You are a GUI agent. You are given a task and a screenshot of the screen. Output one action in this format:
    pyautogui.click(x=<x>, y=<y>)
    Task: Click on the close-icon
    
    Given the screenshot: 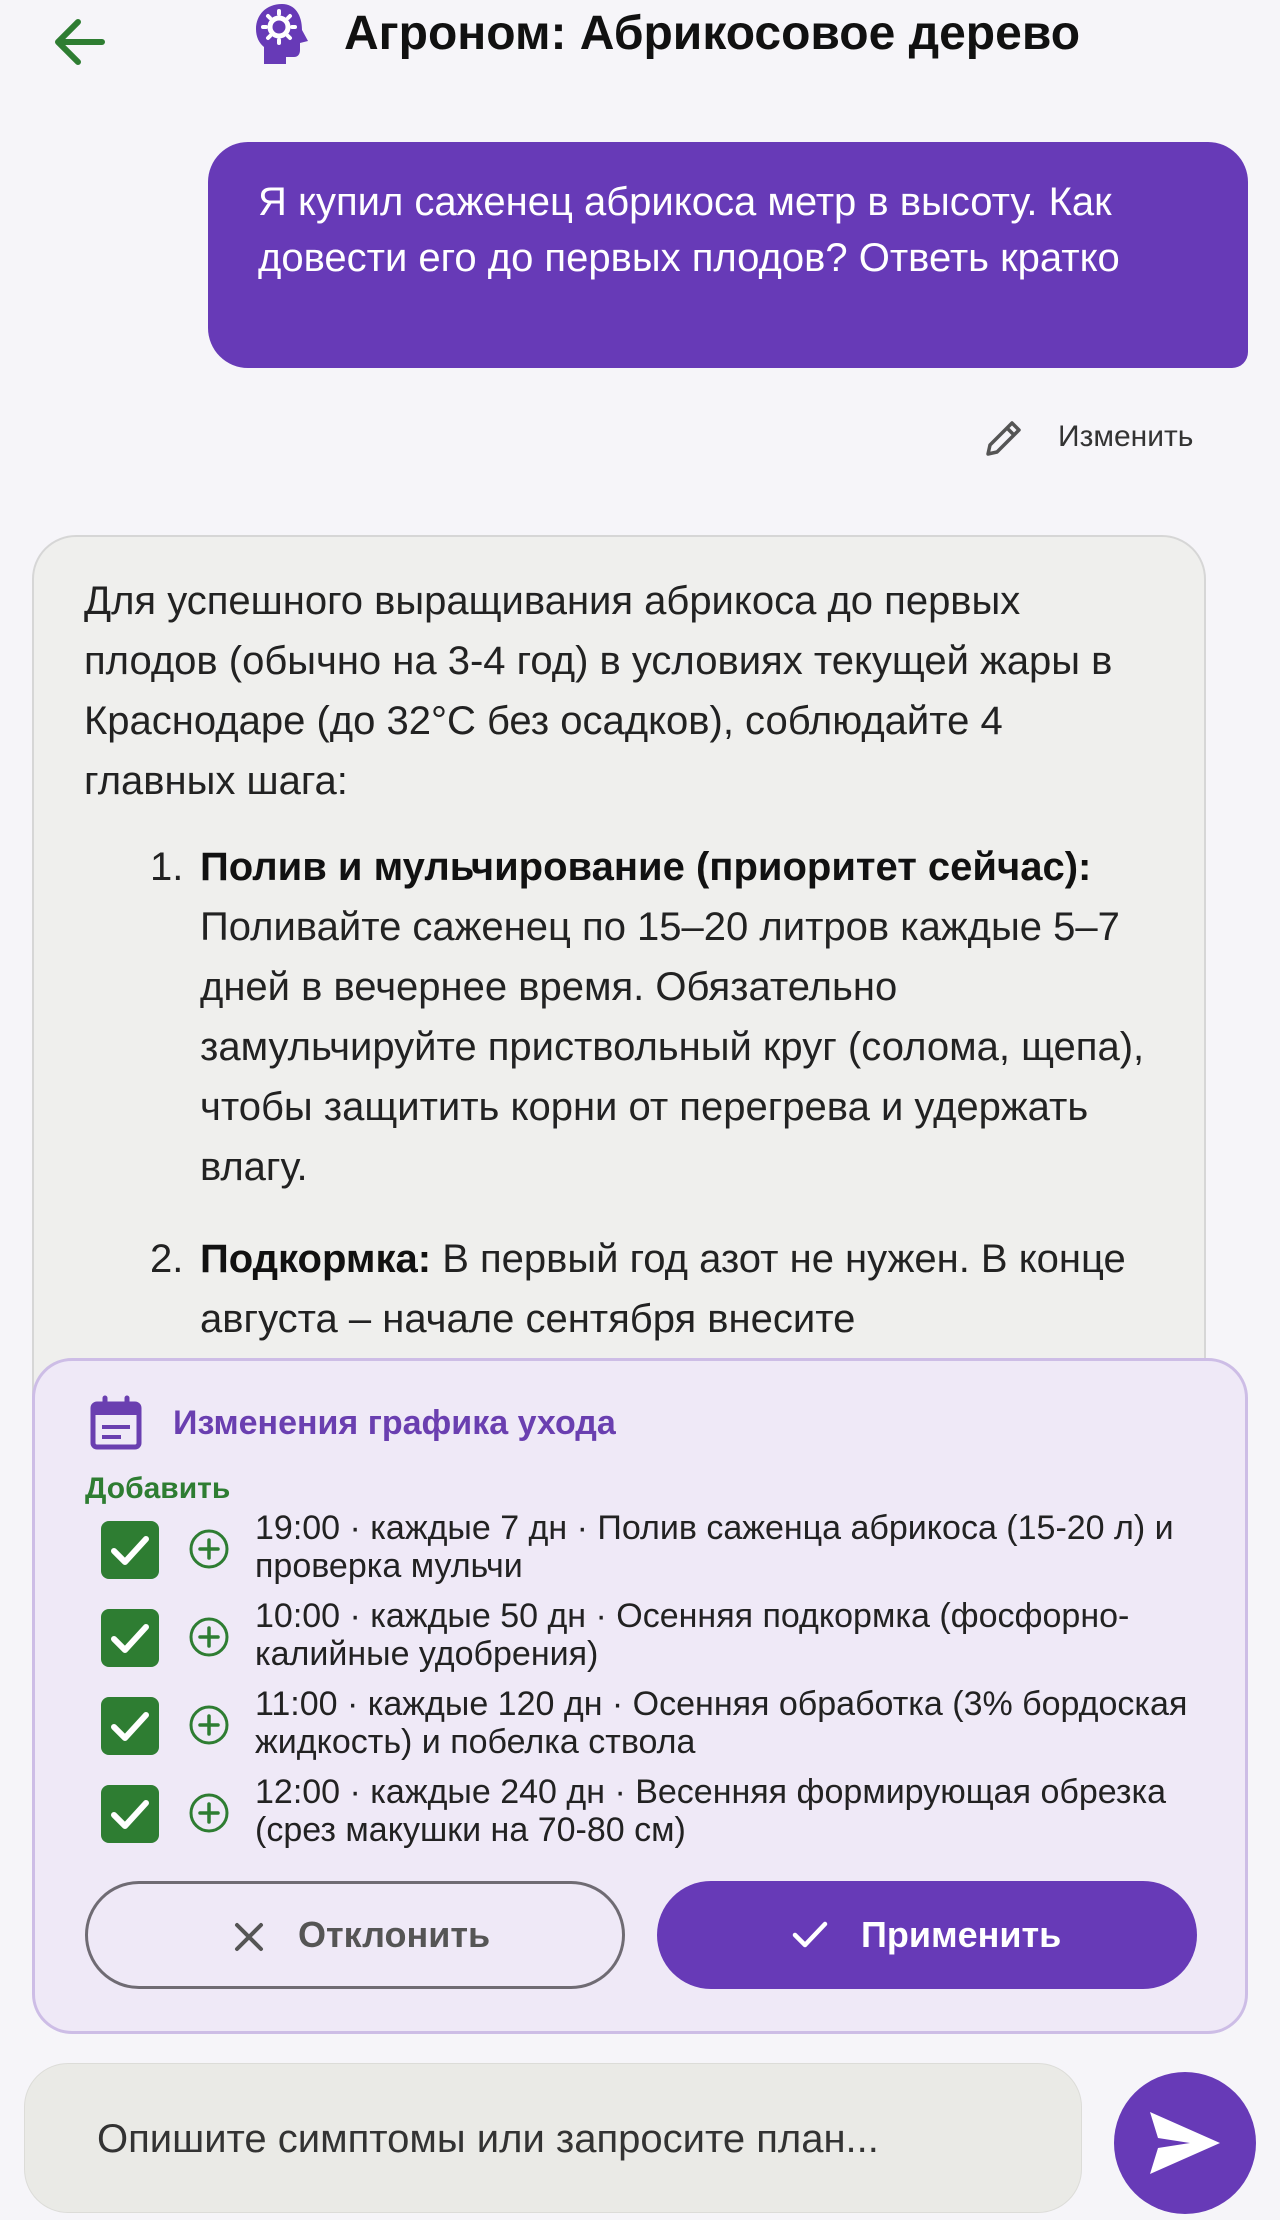 What is the action you would take?
    pyautogui.click(x=249, y=1937)
    